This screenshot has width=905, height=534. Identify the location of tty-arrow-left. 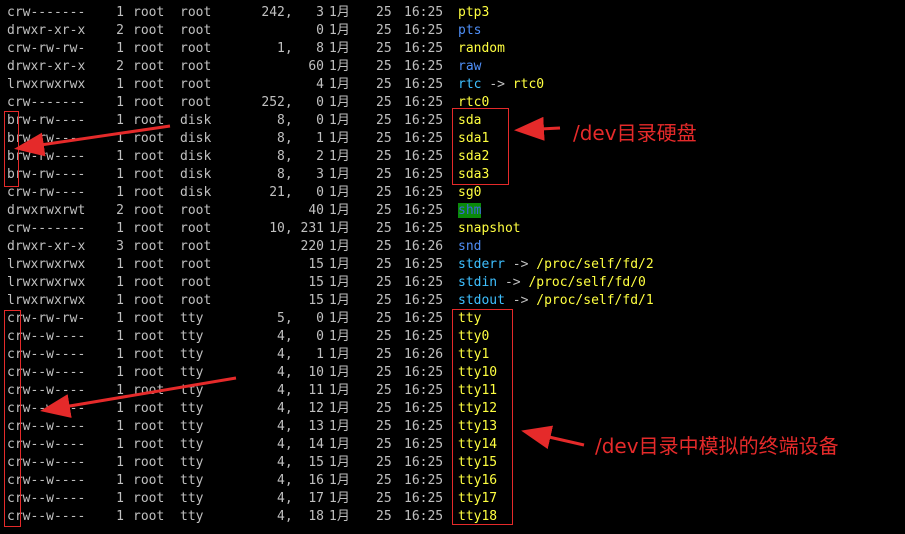
(138, 397).